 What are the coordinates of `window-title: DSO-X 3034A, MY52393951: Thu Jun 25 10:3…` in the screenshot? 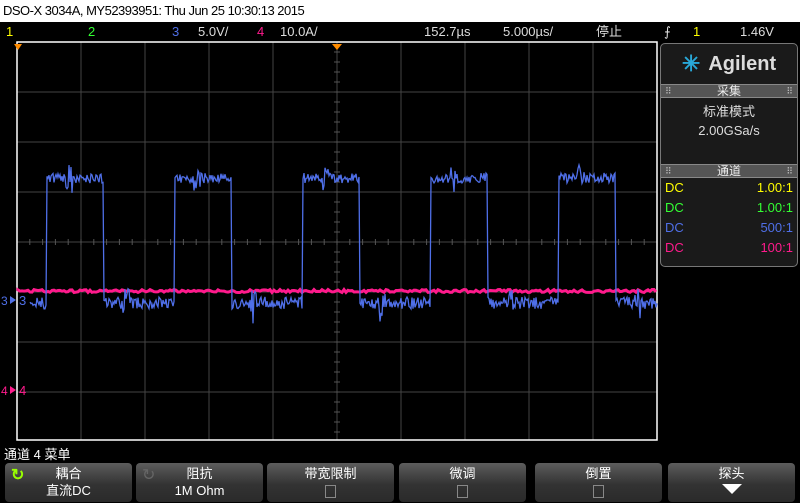 It's located at (400, 11).